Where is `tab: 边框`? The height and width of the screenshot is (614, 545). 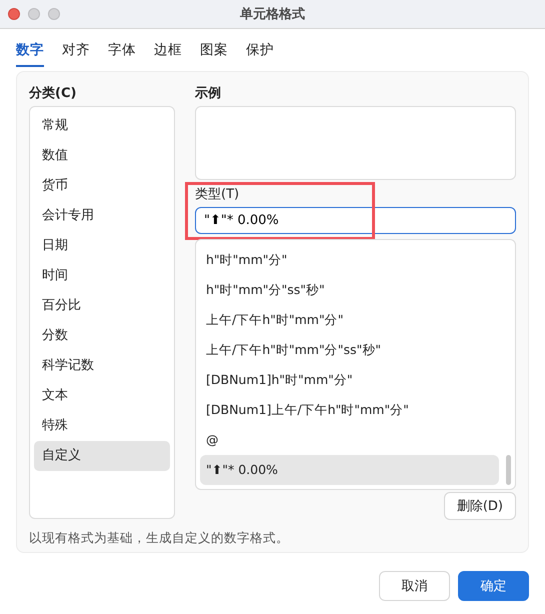
tab: 边框 is located at coordinates (168, 48).